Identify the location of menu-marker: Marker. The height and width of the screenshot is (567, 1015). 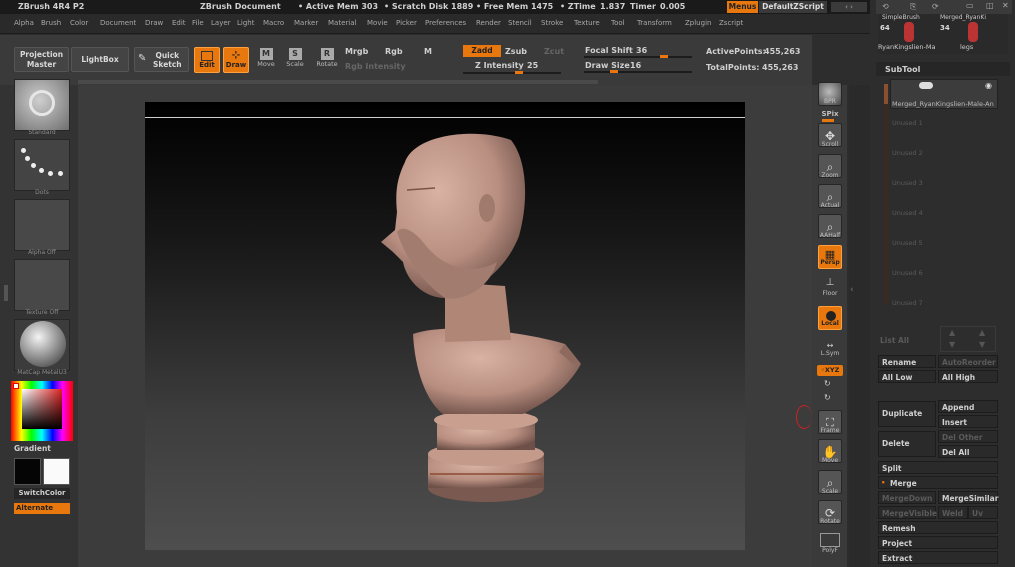
(306, 23).